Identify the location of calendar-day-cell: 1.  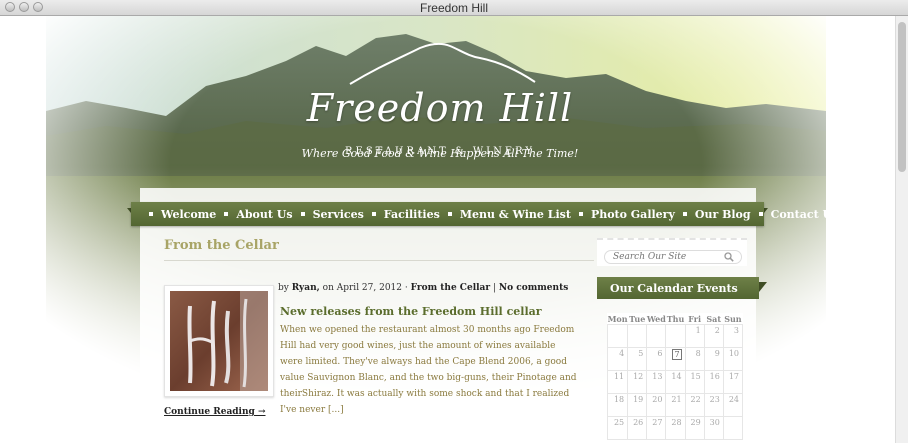
(694, 336).